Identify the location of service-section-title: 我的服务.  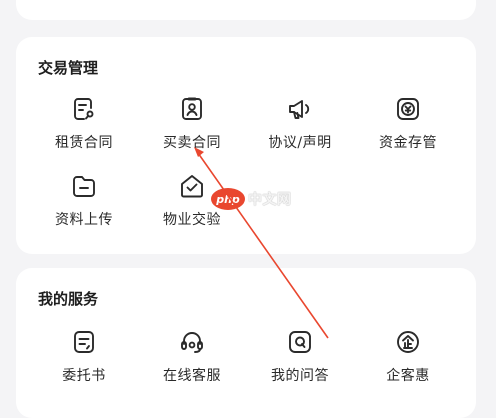
(68, 299).